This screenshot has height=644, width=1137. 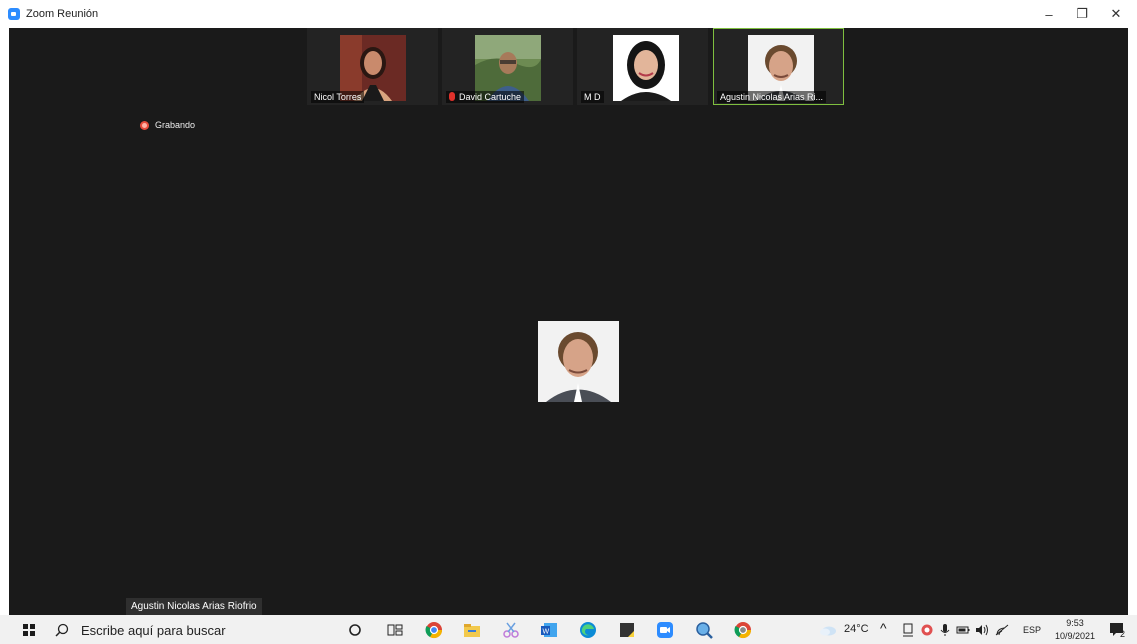 What do you see at coordinates (963, 630) in the screenshot?
I see `battery-icon` at bounding box center [963, 630].